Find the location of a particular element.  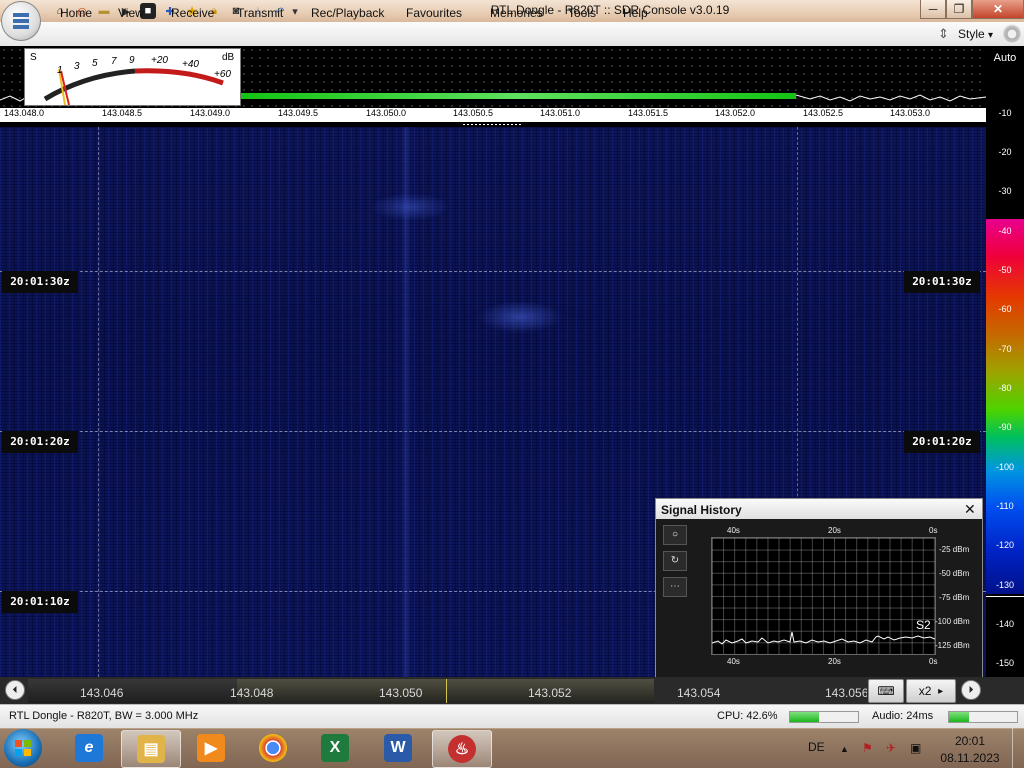

time-tick-bottom: 20s is located at coordinates (834, 661).